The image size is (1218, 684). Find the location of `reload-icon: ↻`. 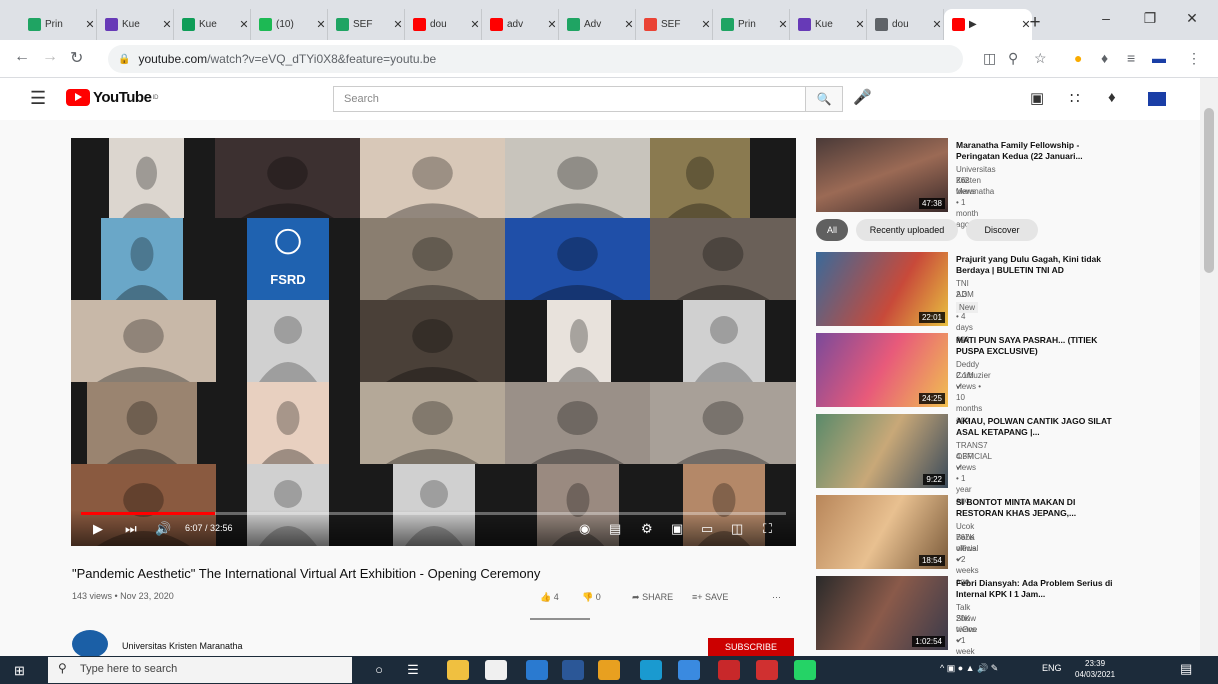

reload-icon: ↻ is located at coordinates (76, 58).